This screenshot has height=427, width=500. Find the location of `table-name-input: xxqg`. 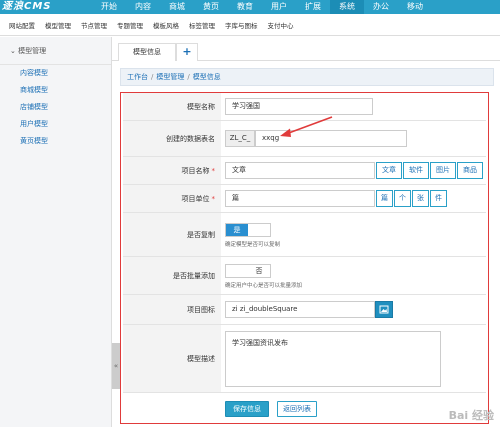

table-name-input: xxqg is located at coordinates (331, 138).